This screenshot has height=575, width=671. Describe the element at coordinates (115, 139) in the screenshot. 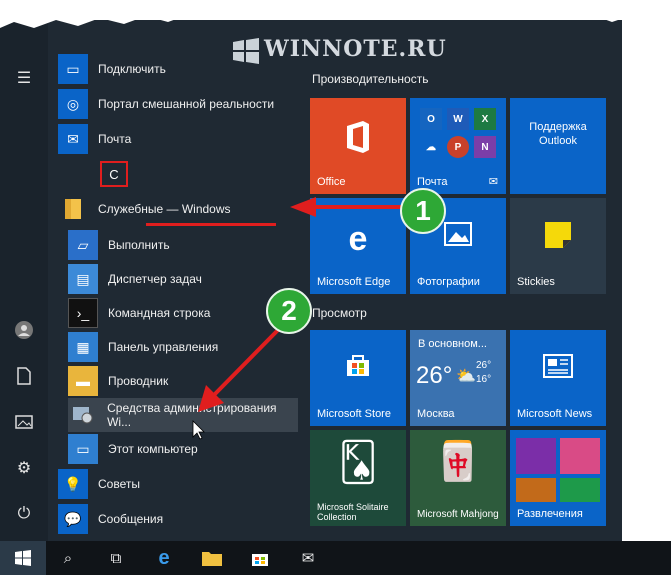

I see `app-label: Почта` at that location.